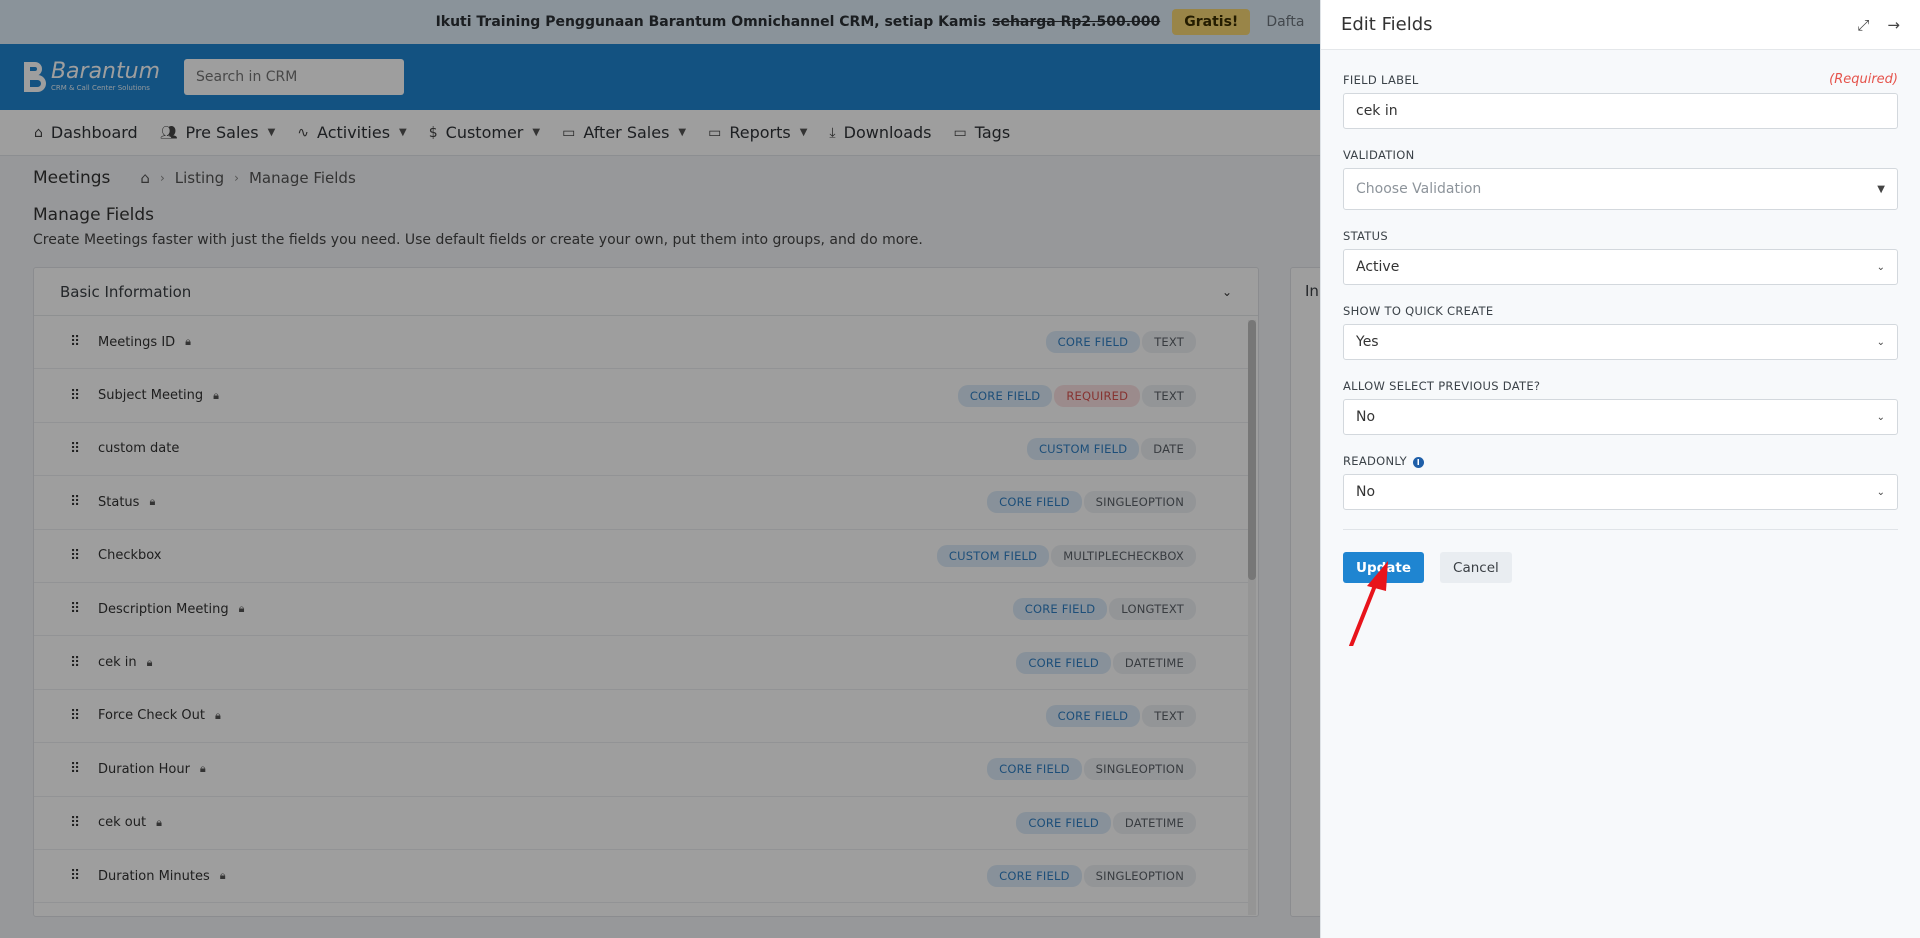 This screenshot has height=938, width=1920. I want to click on validation-label: VALIDATION, so click(1379, 155).